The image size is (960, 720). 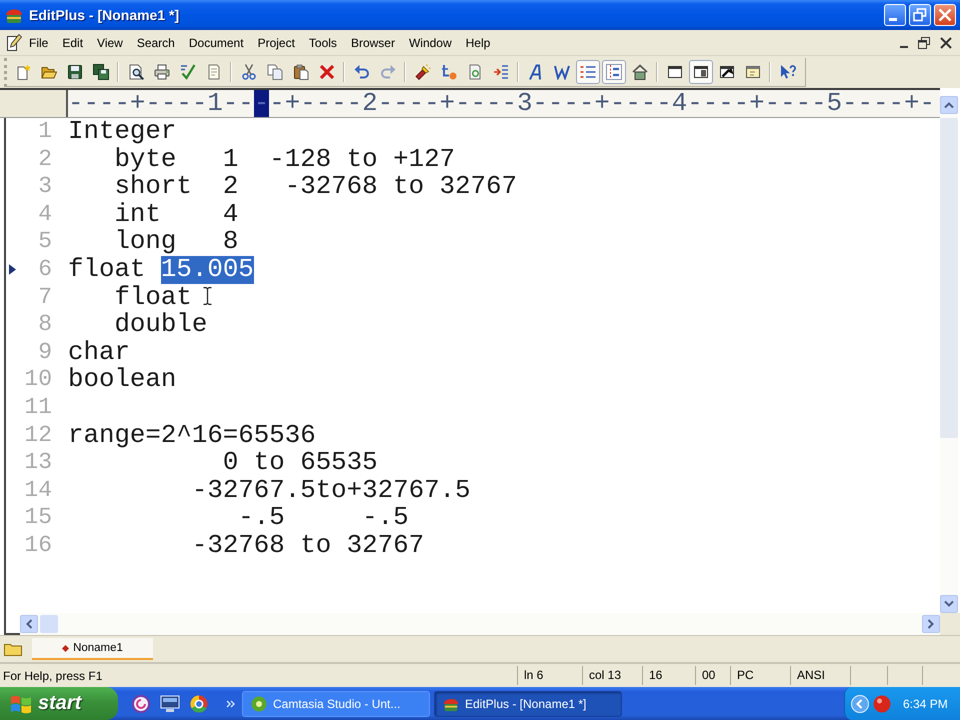 I want to click on flag-icon, so click(x=21, y=704).